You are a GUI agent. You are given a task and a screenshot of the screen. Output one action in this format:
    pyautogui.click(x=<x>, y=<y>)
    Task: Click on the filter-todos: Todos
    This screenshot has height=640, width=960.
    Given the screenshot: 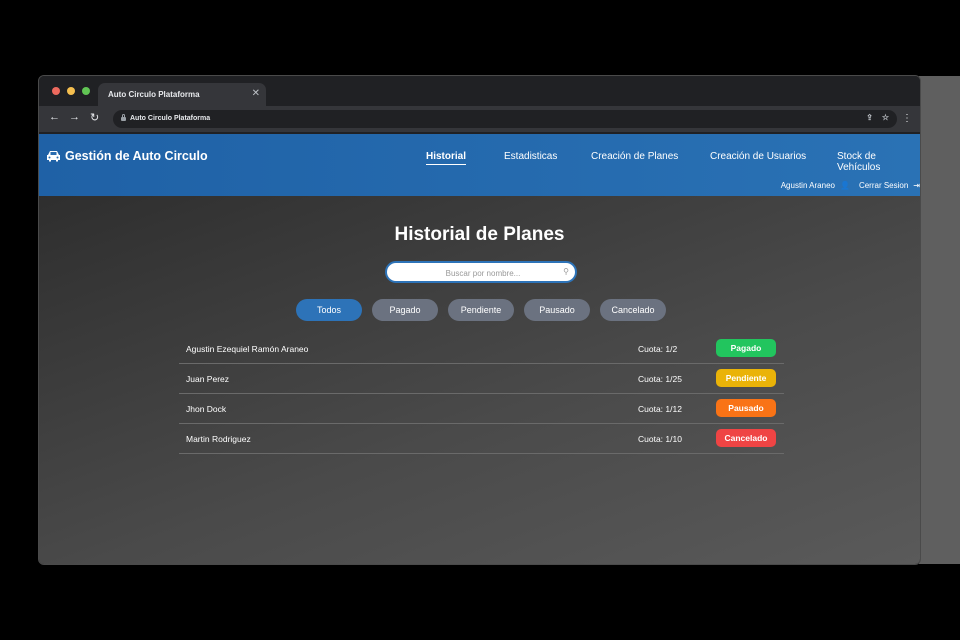 What is the action you would take?
    pyautogui.click(x=329, y=310)
    